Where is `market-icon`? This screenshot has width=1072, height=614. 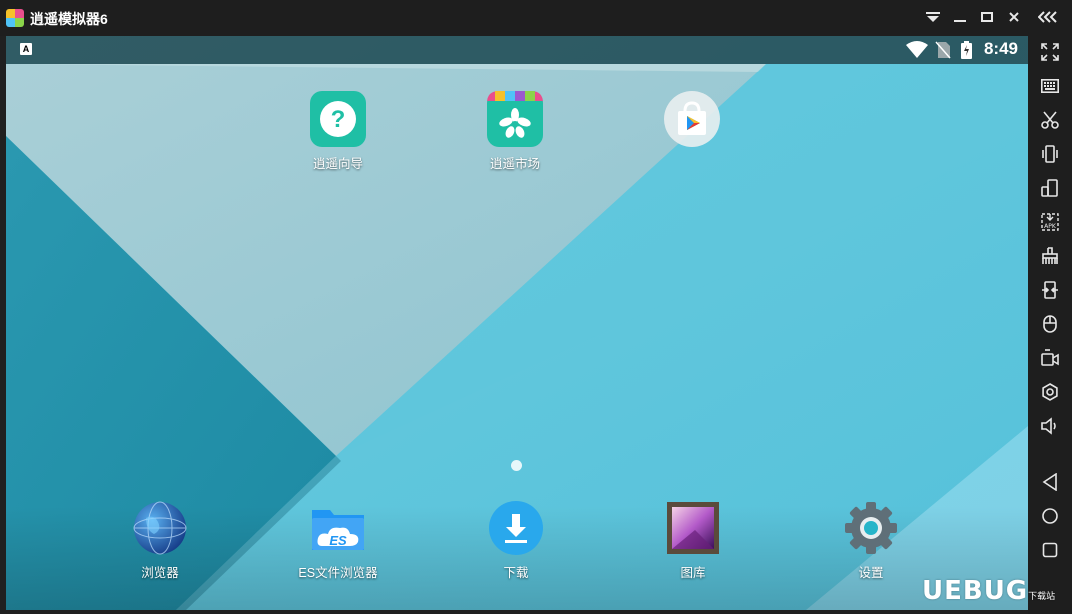
market-icon is located at coordinates (515, 119).